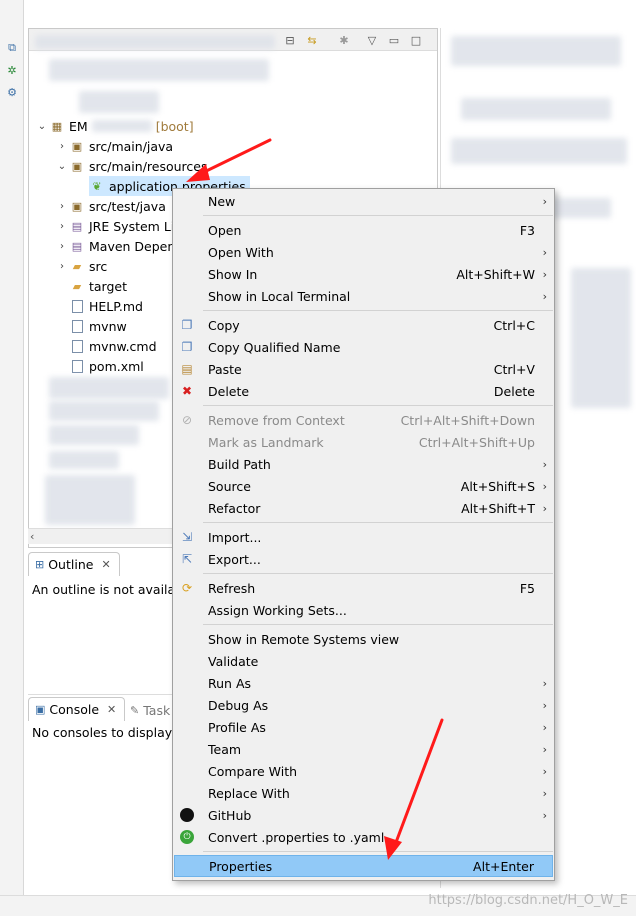 Image resolution: width=636 pixels, height=916 pixels. What do you see at coordinates (114, 126) in the screenshot?
I see `tree-row-project: ⌄ ▦ EM [boot]` at bounding box center [114, 126].